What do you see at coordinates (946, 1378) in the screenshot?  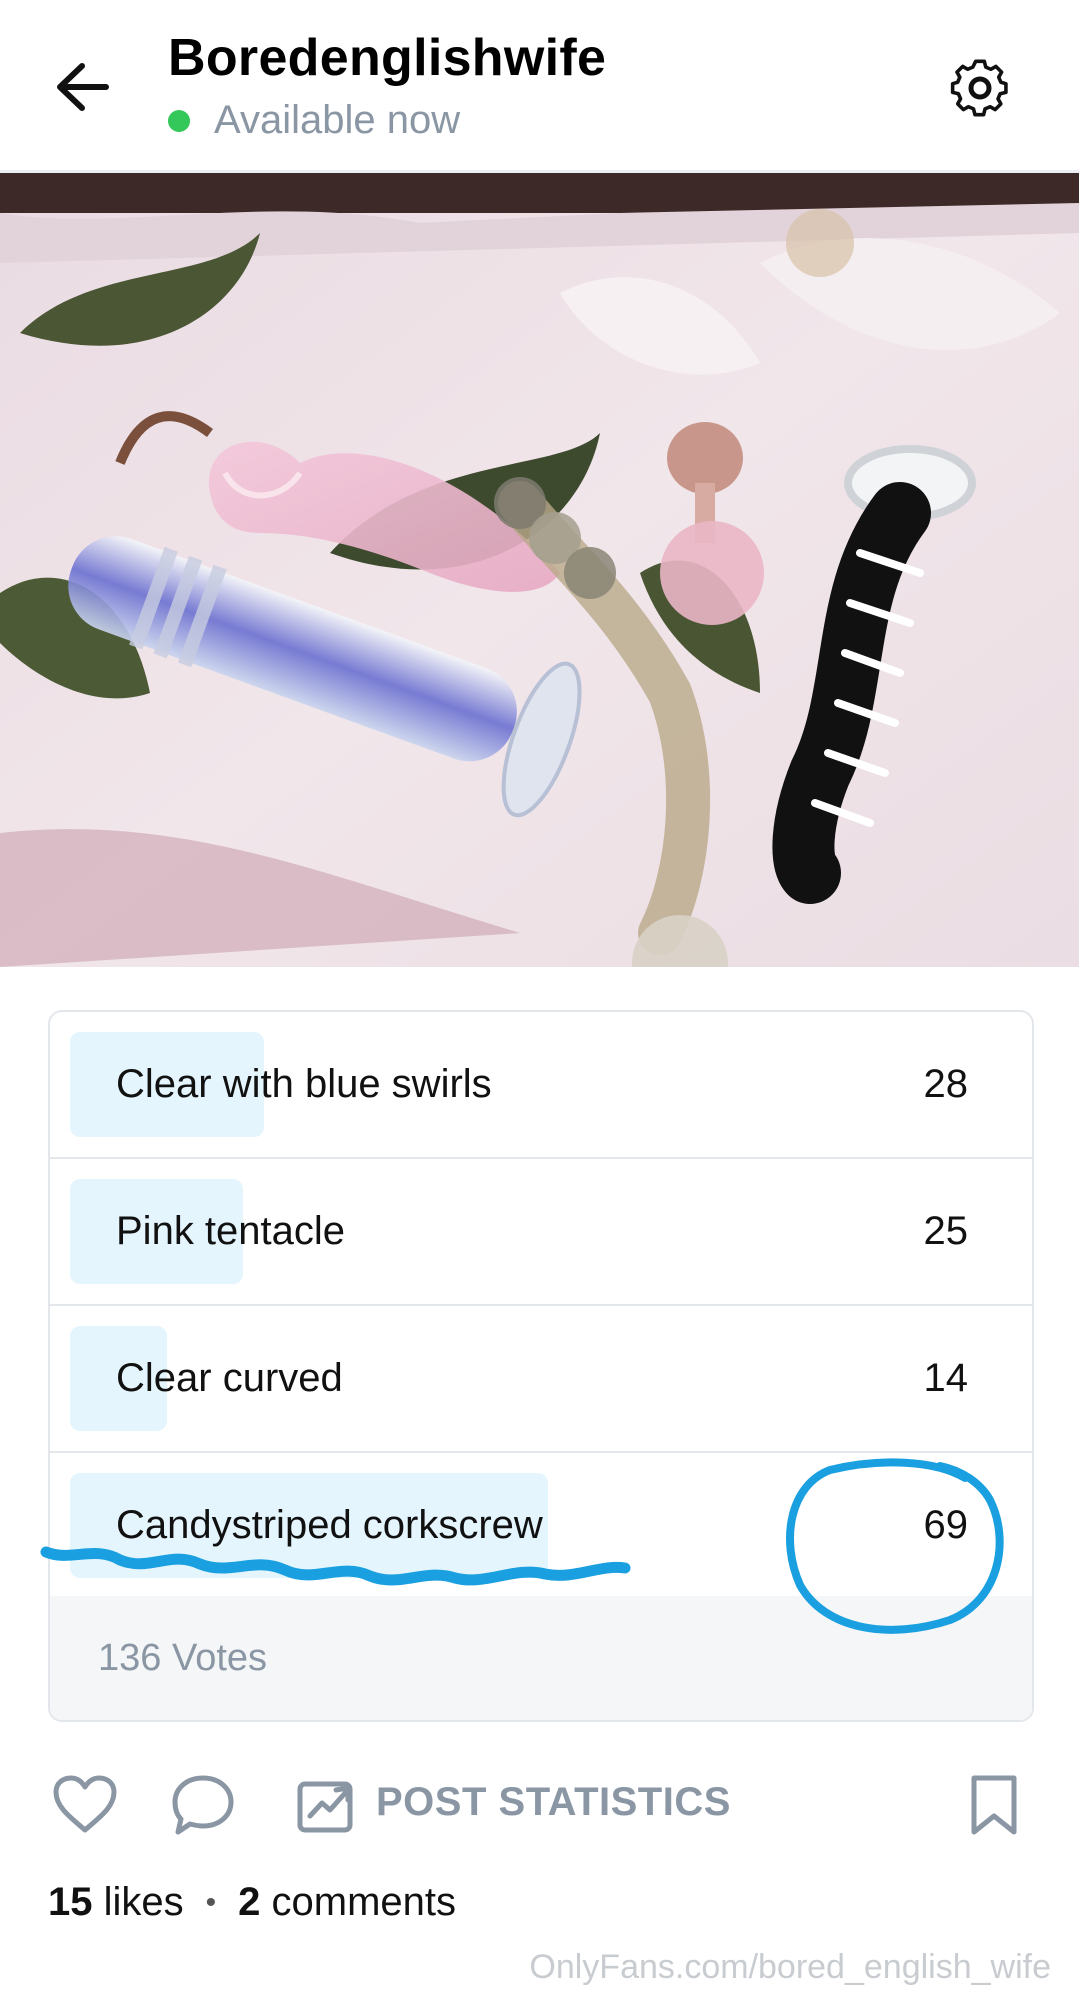 I see `poll-option-count: 14` at bounding box center [946, 1378].